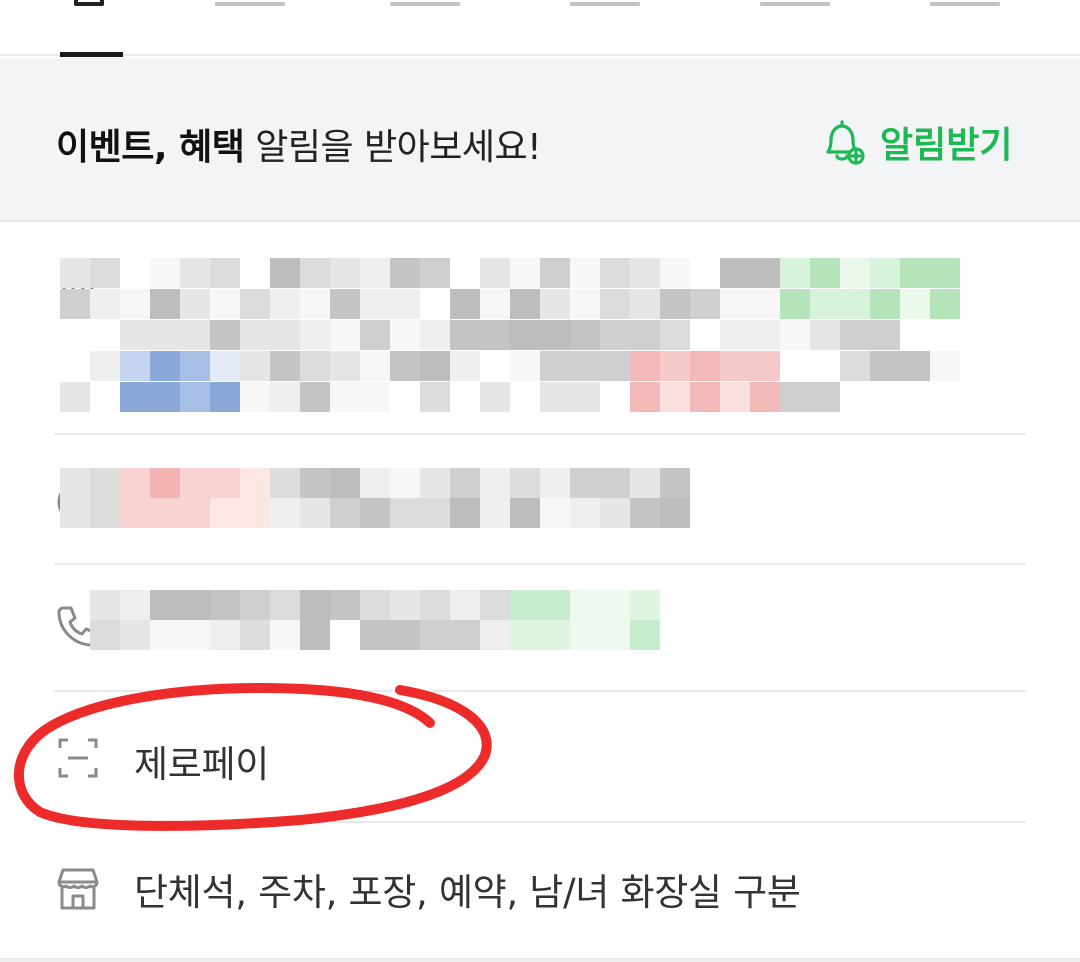 This screenshot has height=962, width=1080. Describe the element at coordinates (89, 3) in the screenshot. I see `tab-home` at that location.